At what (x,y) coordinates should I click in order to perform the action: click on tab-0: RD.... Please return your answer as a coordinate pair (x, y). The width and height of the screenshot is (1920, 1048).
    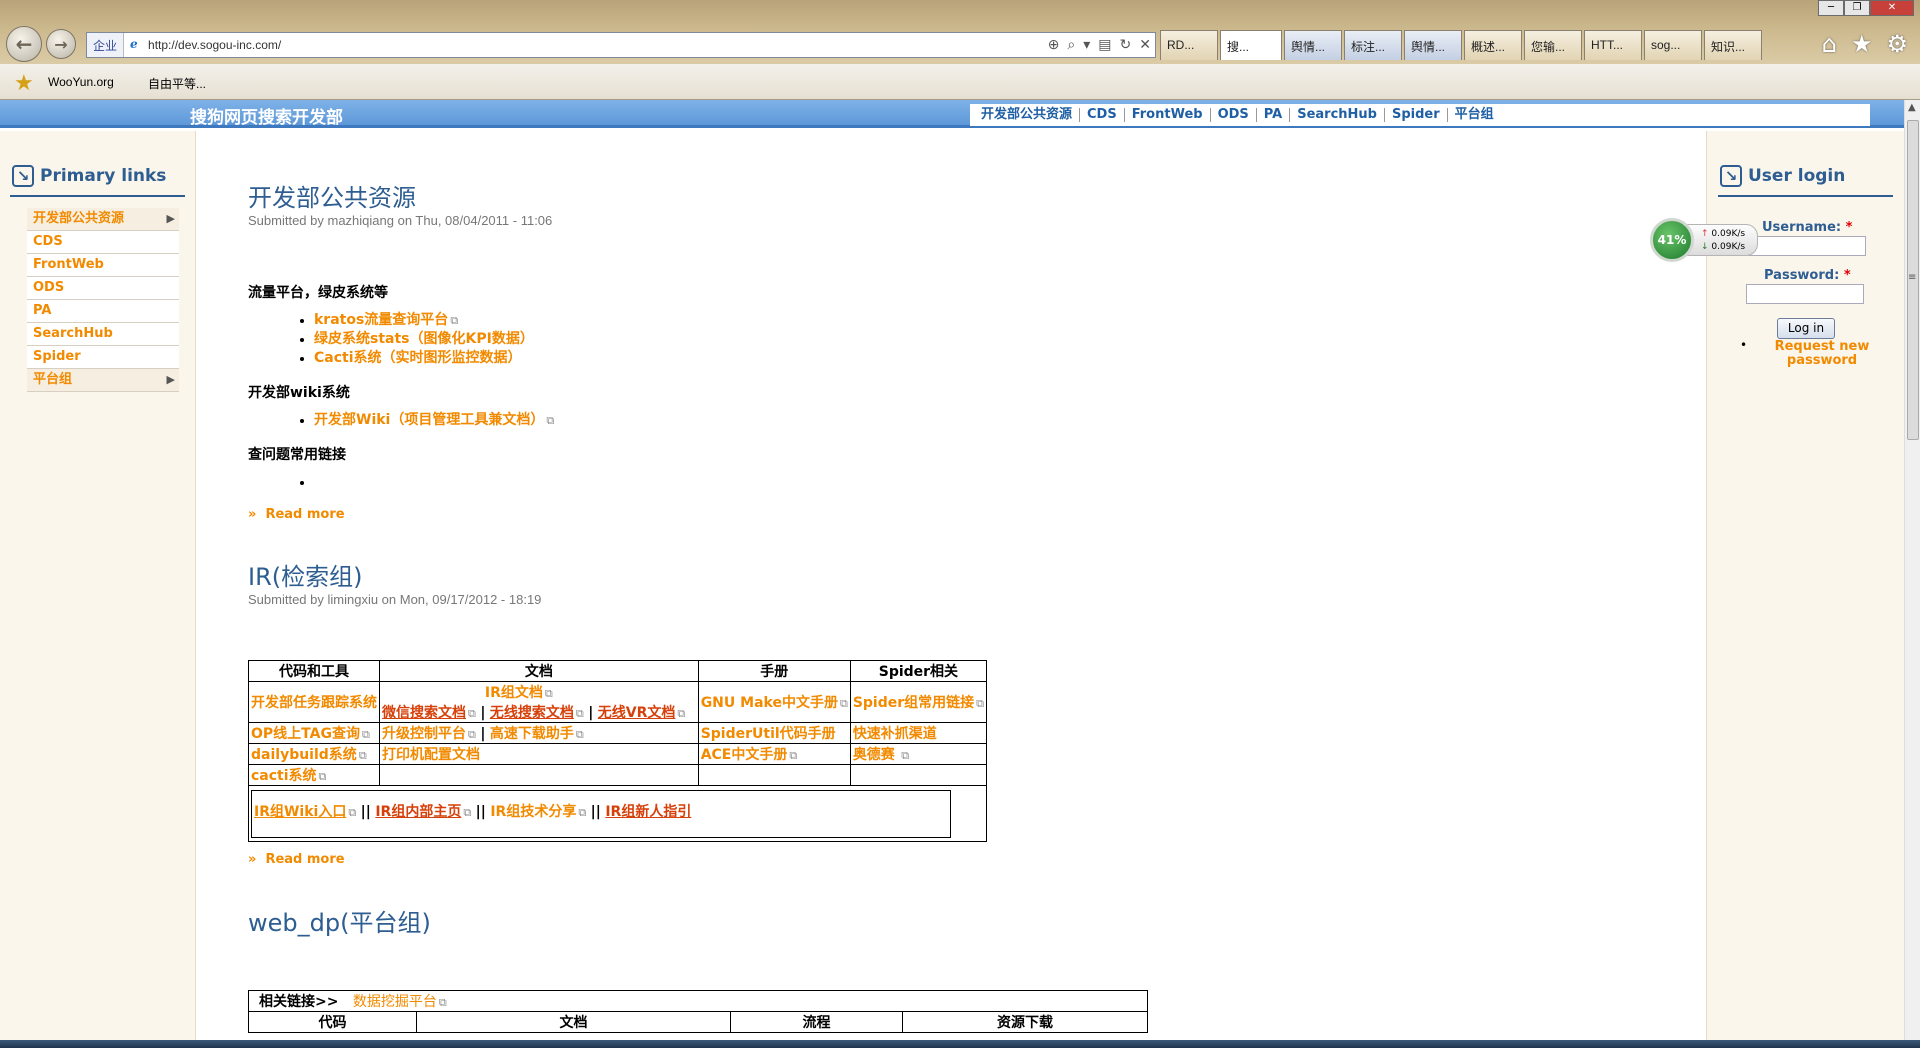
    Looking at the image, I should click on (1189, 45).